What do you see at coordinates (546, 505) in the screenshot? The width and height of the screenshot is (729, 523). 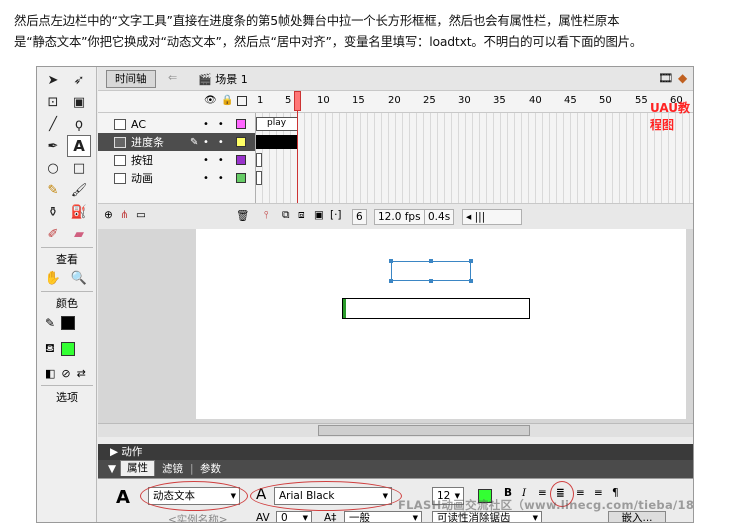 I see `forum-watermark: FLASH动画交流社区（www.linecg.com/tieba/1856）` at bounding box center [546, 505].